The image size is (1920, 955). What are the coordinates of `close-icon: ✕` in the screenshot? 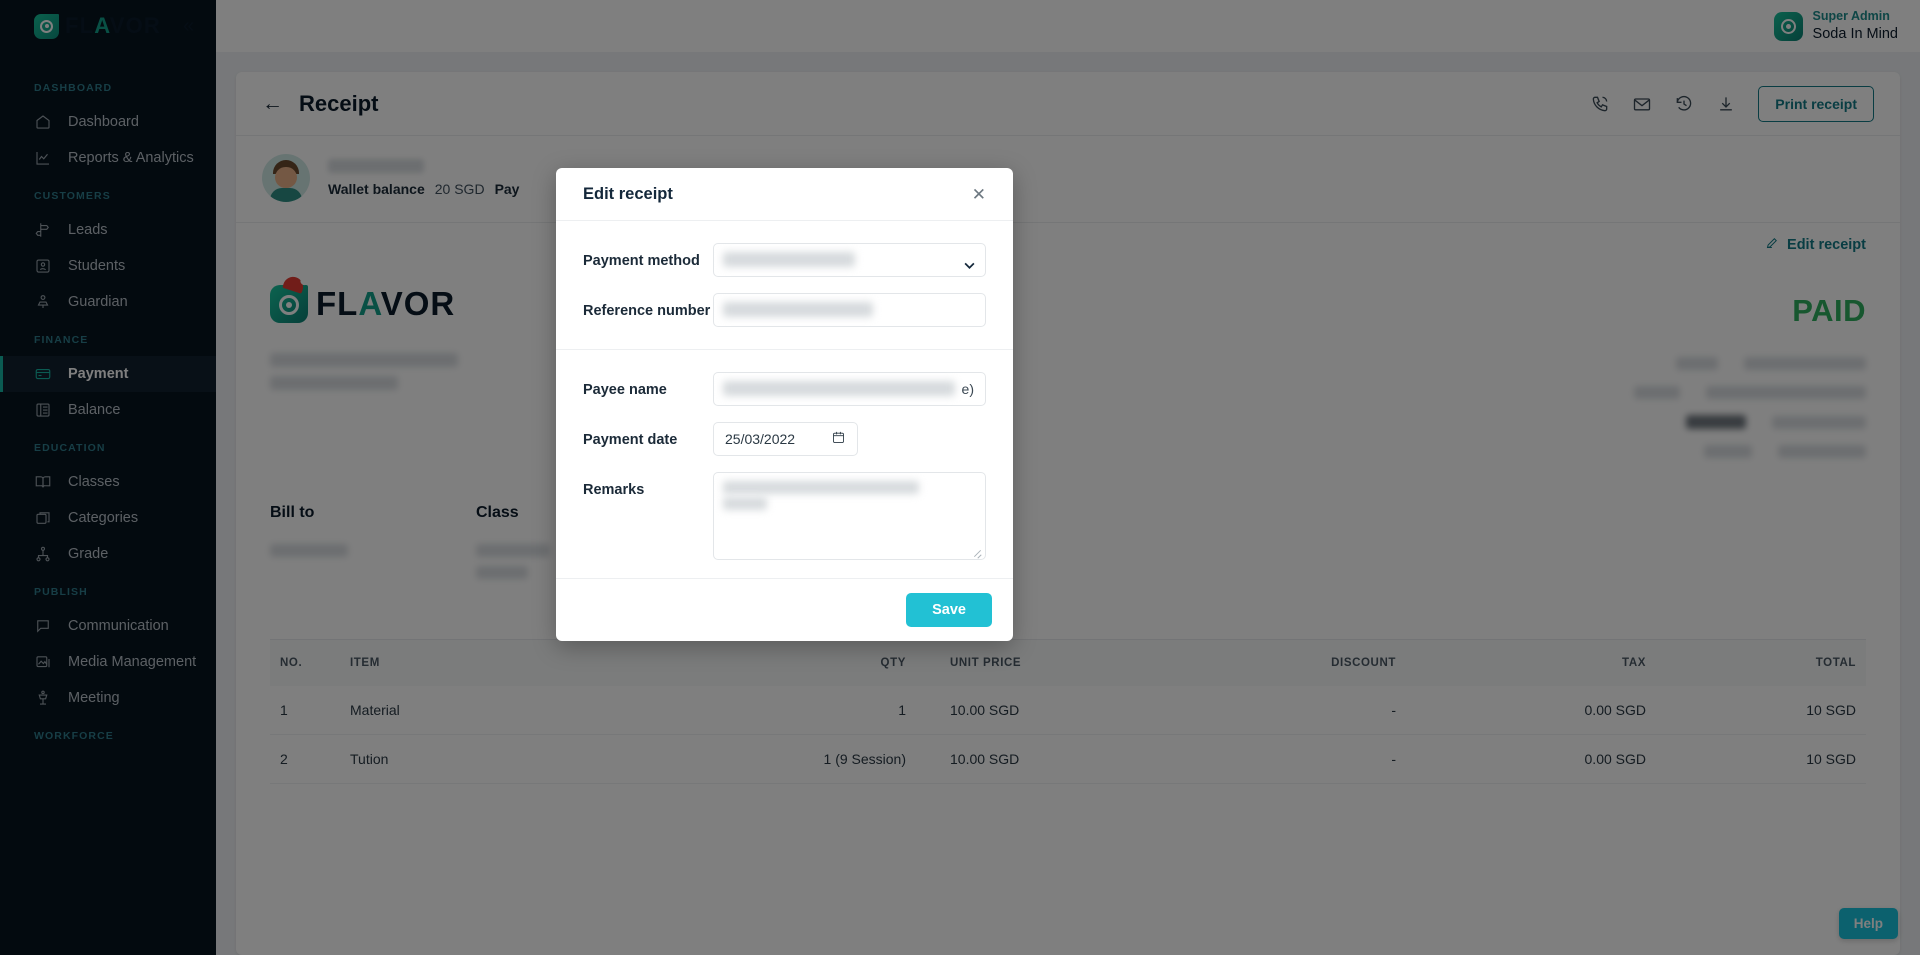 It's located at (979, 194).